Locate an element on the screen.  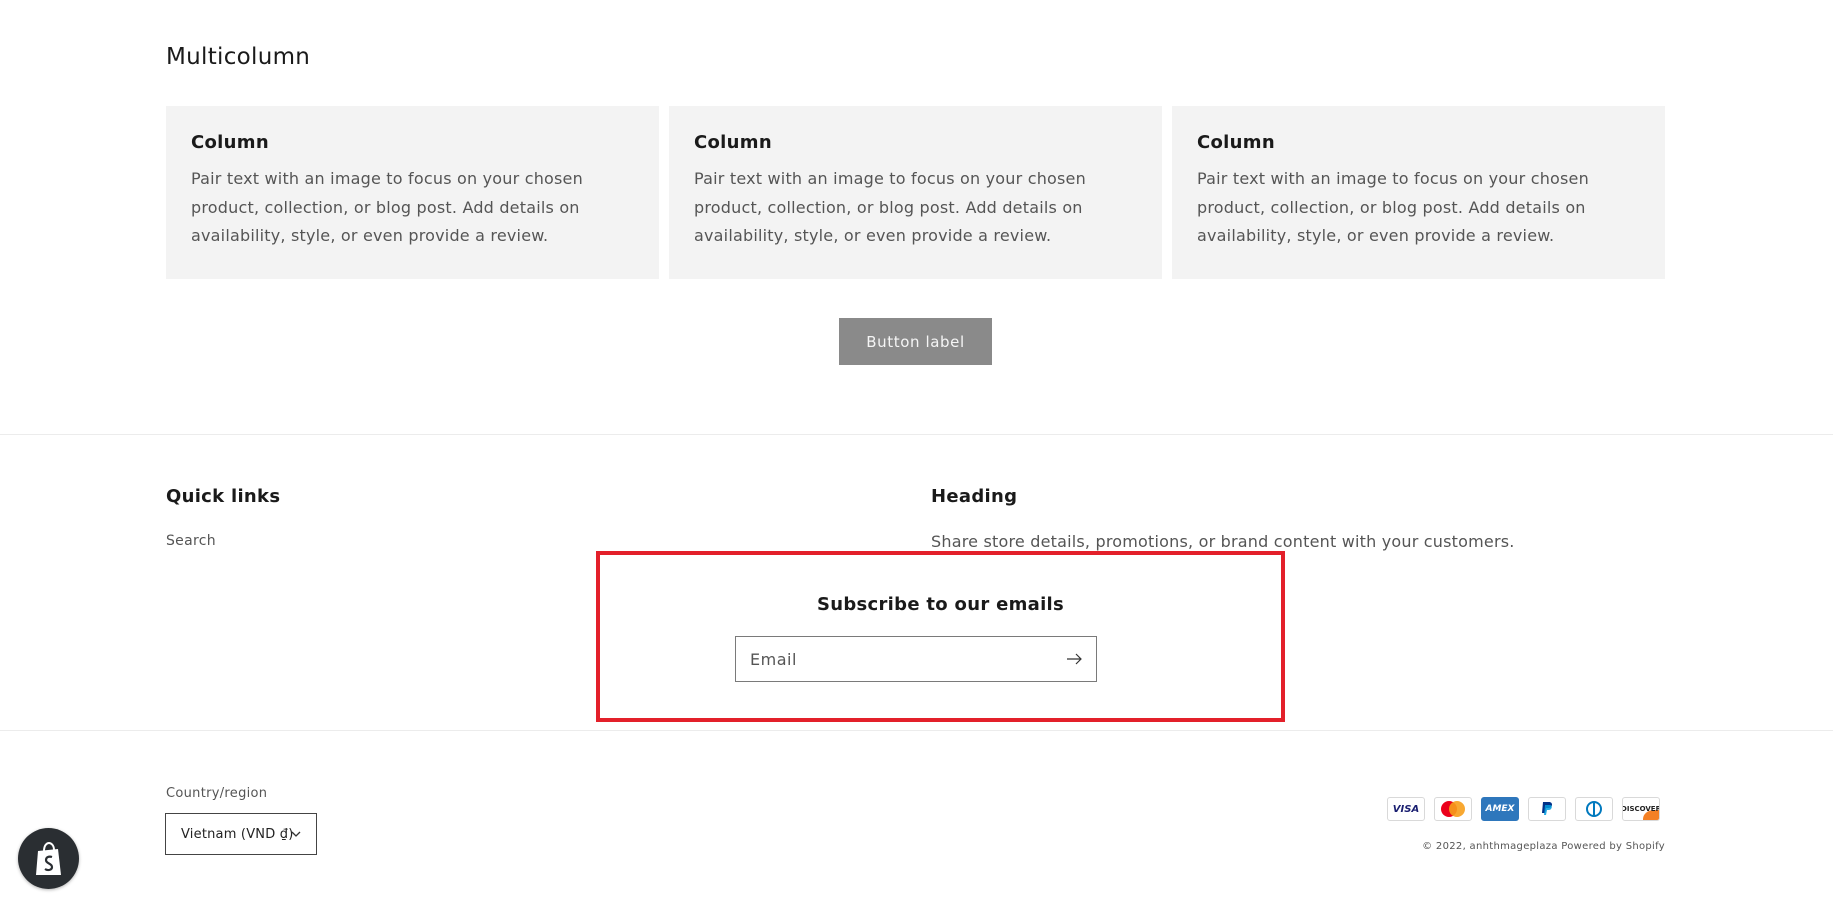
quick-links-heading: Quick links is located at coordinates (223, 496).